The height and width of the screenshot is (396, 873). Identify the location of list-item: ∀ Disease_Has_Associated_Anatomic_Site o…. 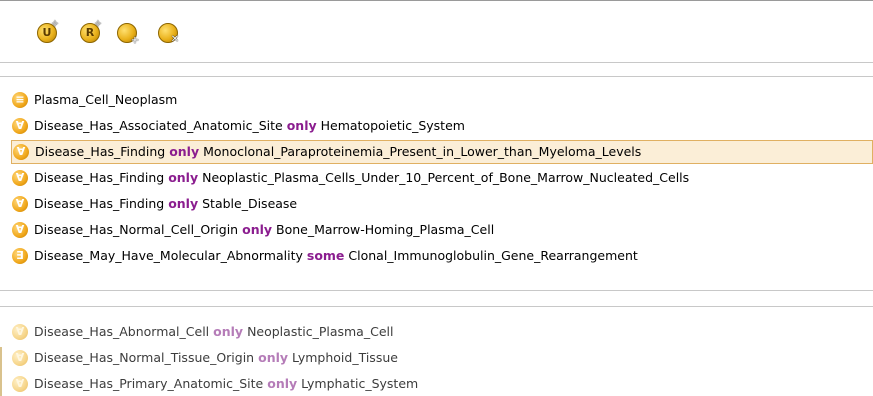
(238, 126).